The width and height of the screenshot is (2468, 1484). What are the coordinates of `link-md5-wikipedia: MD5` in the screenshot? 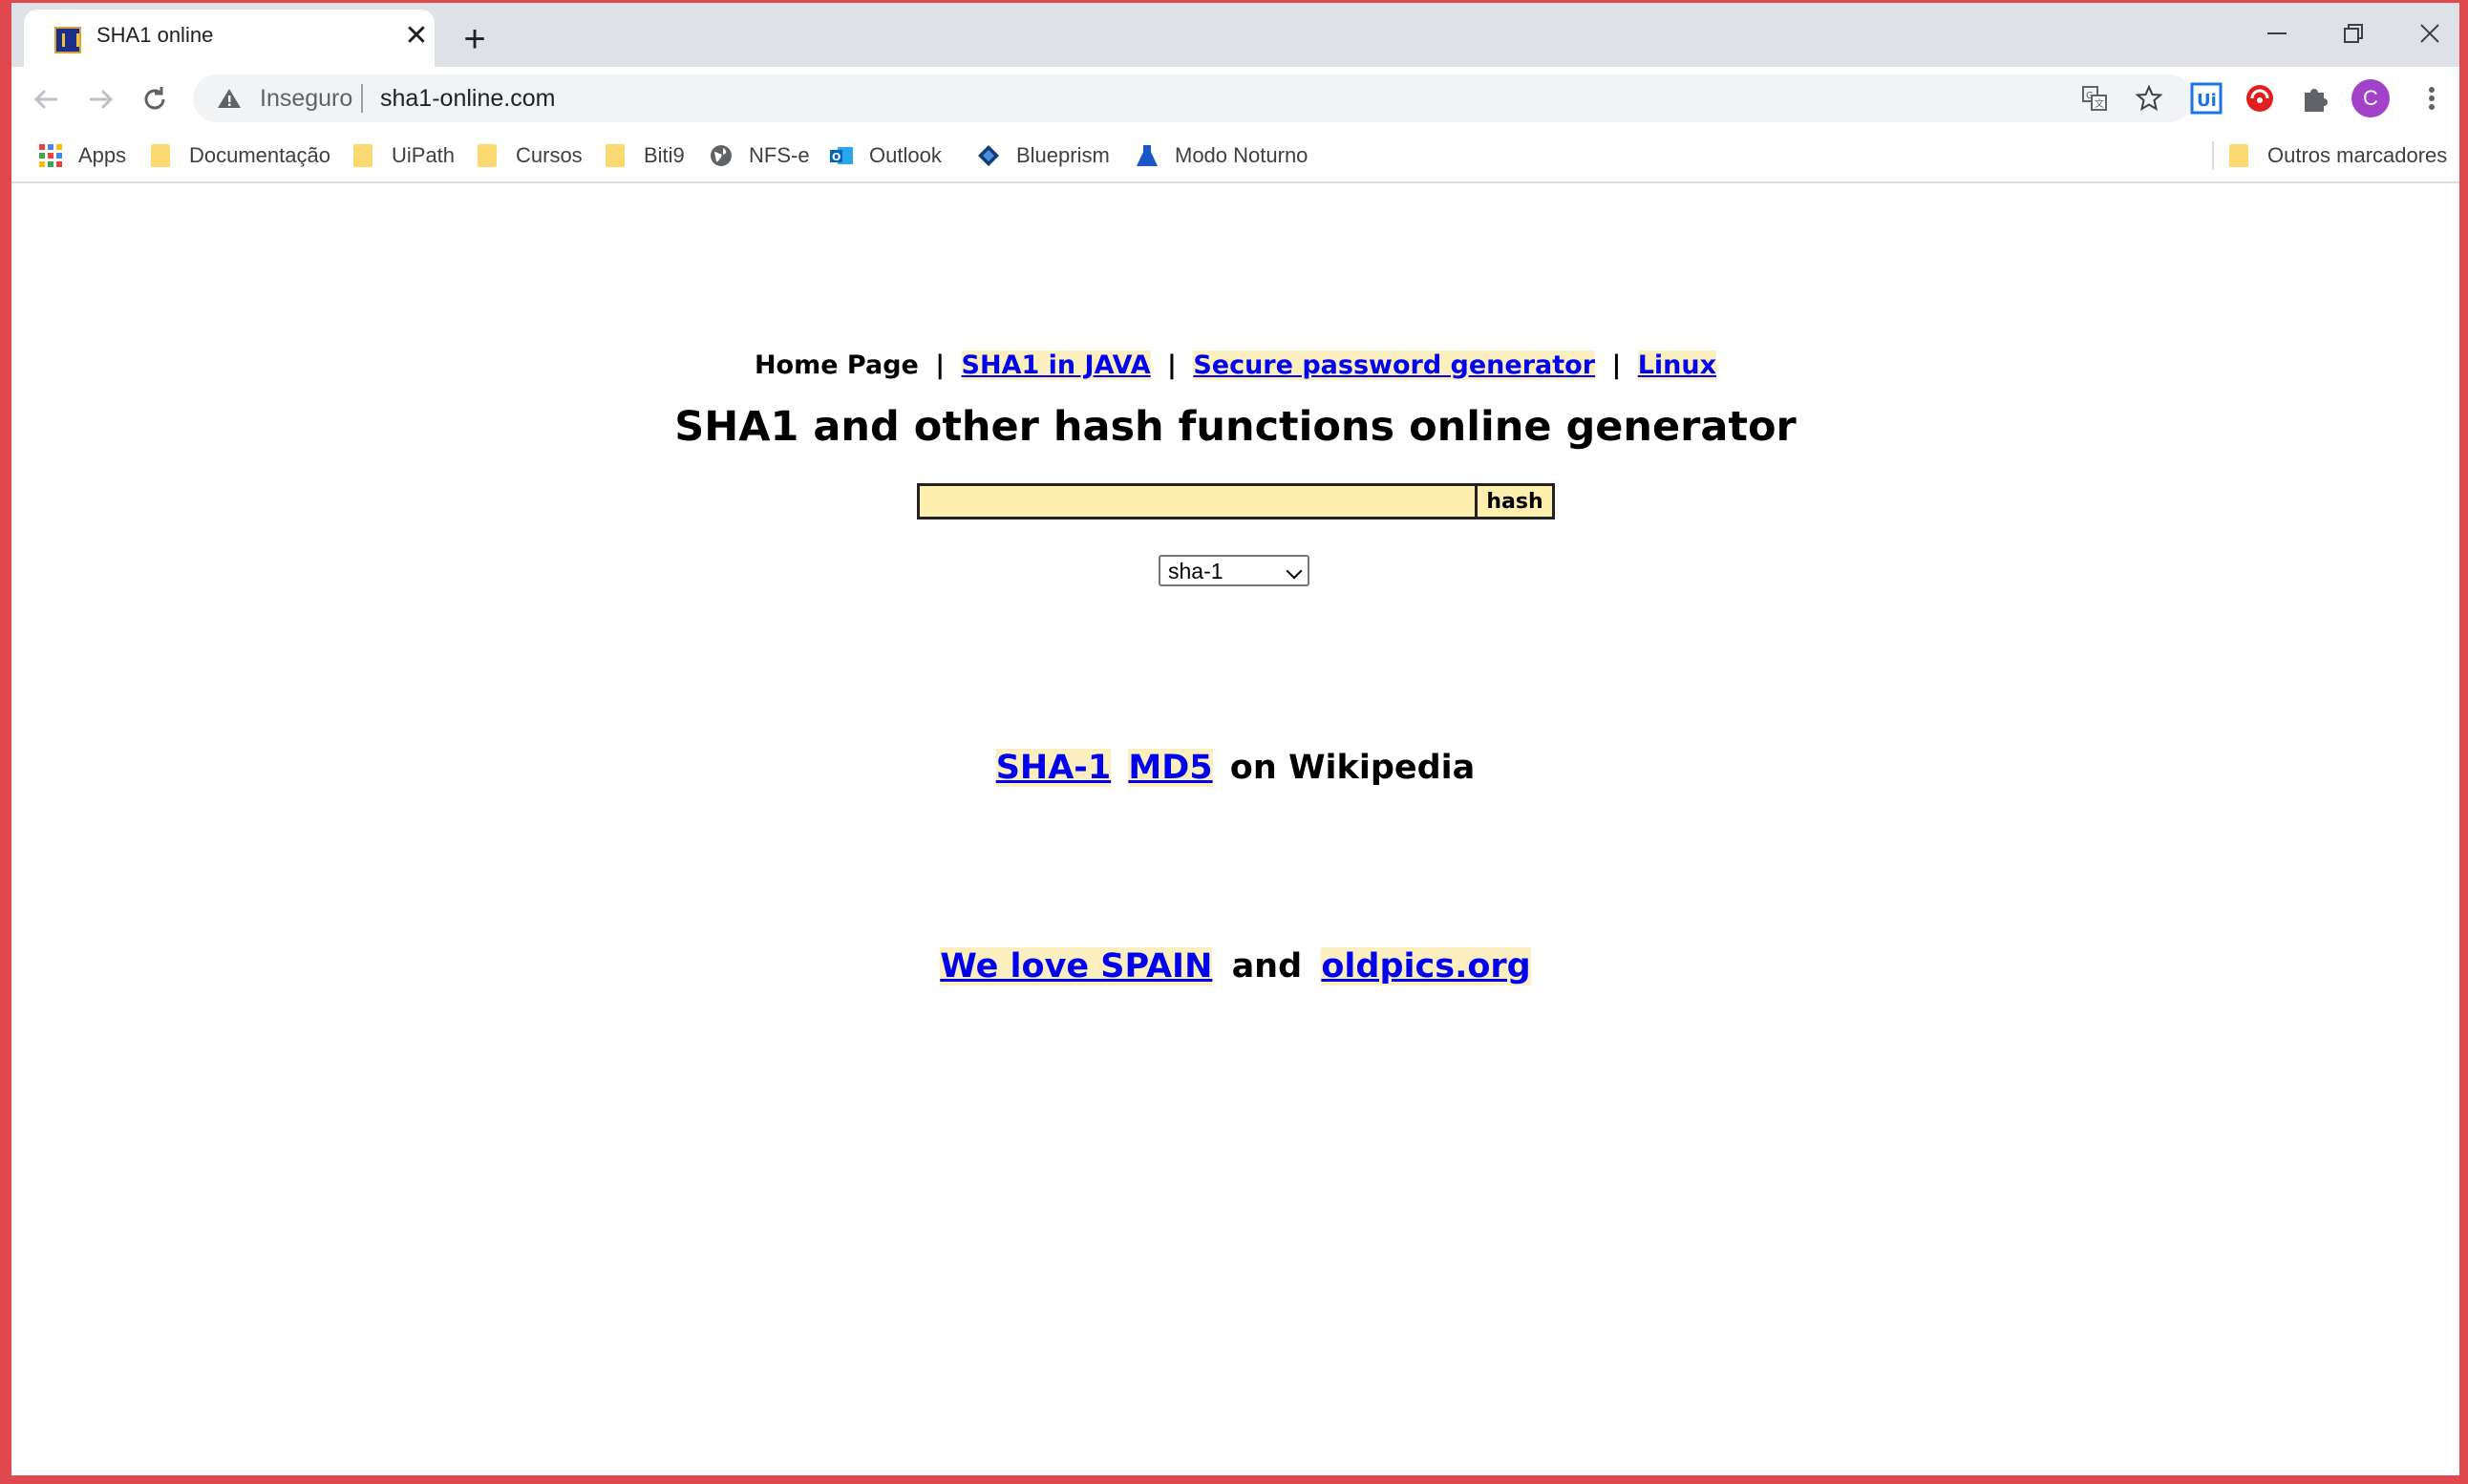 It's located at (1171, 768).